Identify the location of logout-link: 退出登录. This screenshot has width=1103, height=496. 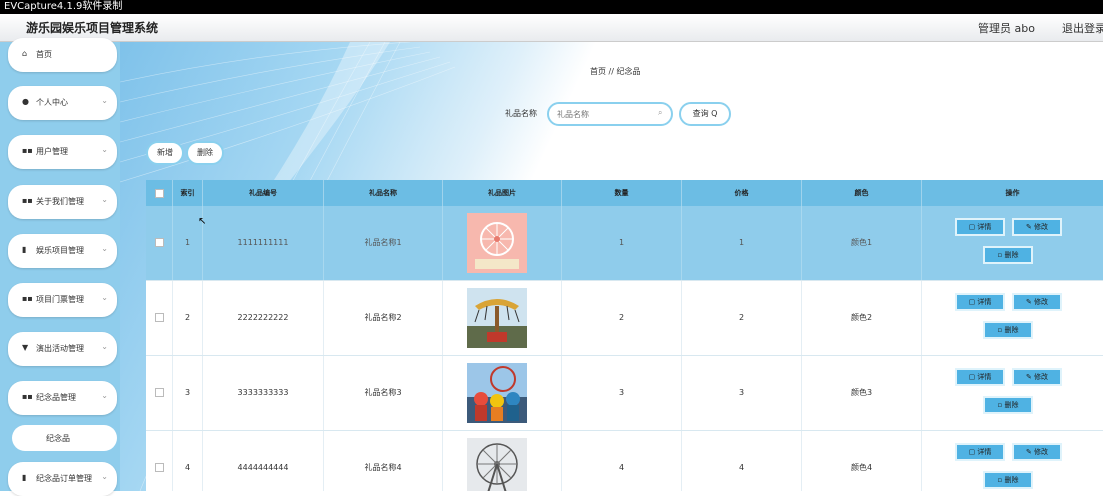
(1082, 28).